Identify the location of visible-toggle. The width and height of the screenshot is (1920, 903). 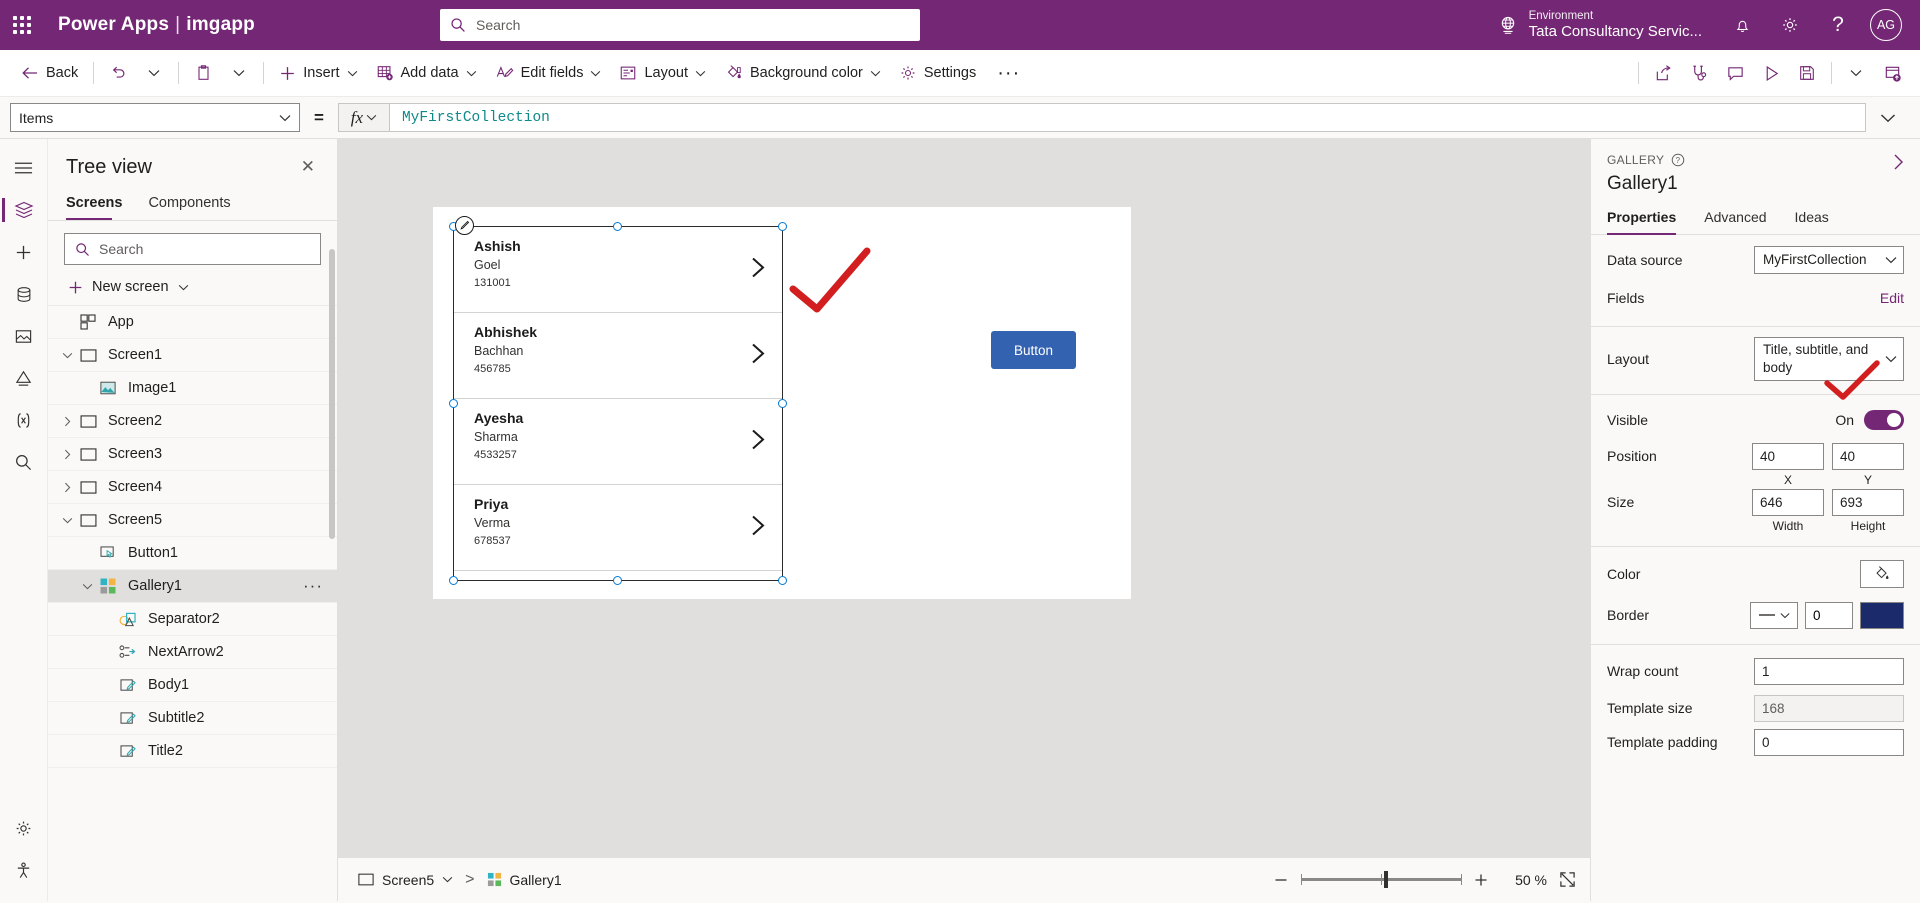
(1884, 420).